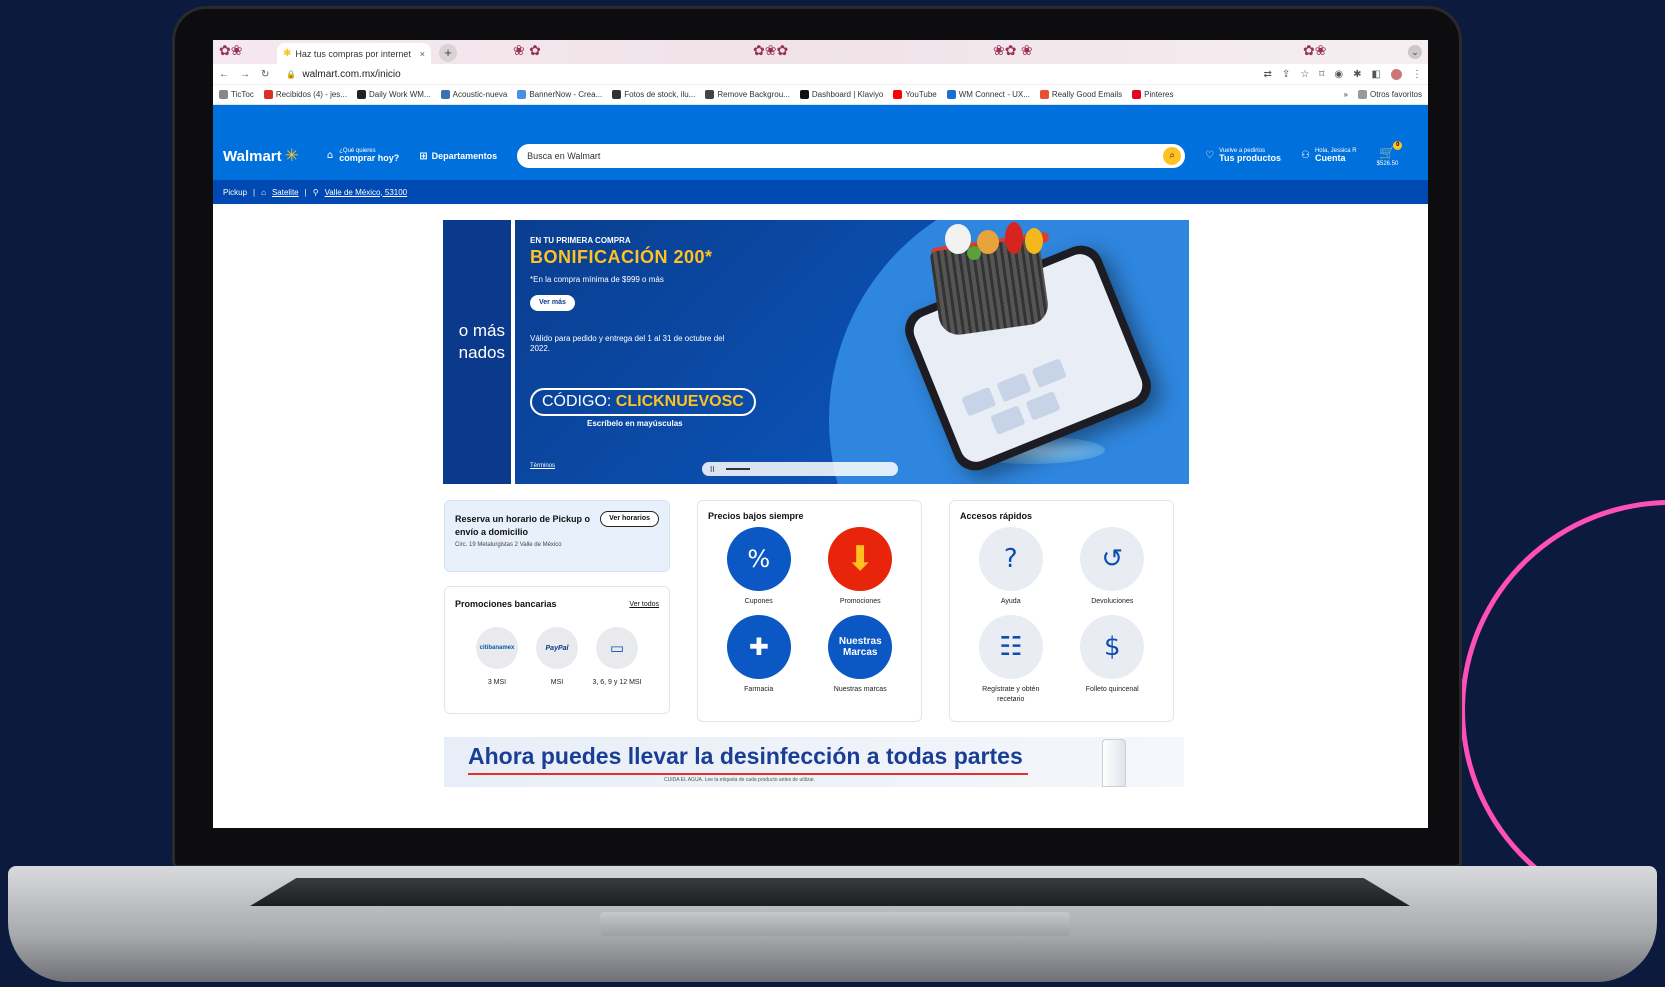 The image size is (1665, 987). I want to click on laptop-touchpad, so click(835, 924).